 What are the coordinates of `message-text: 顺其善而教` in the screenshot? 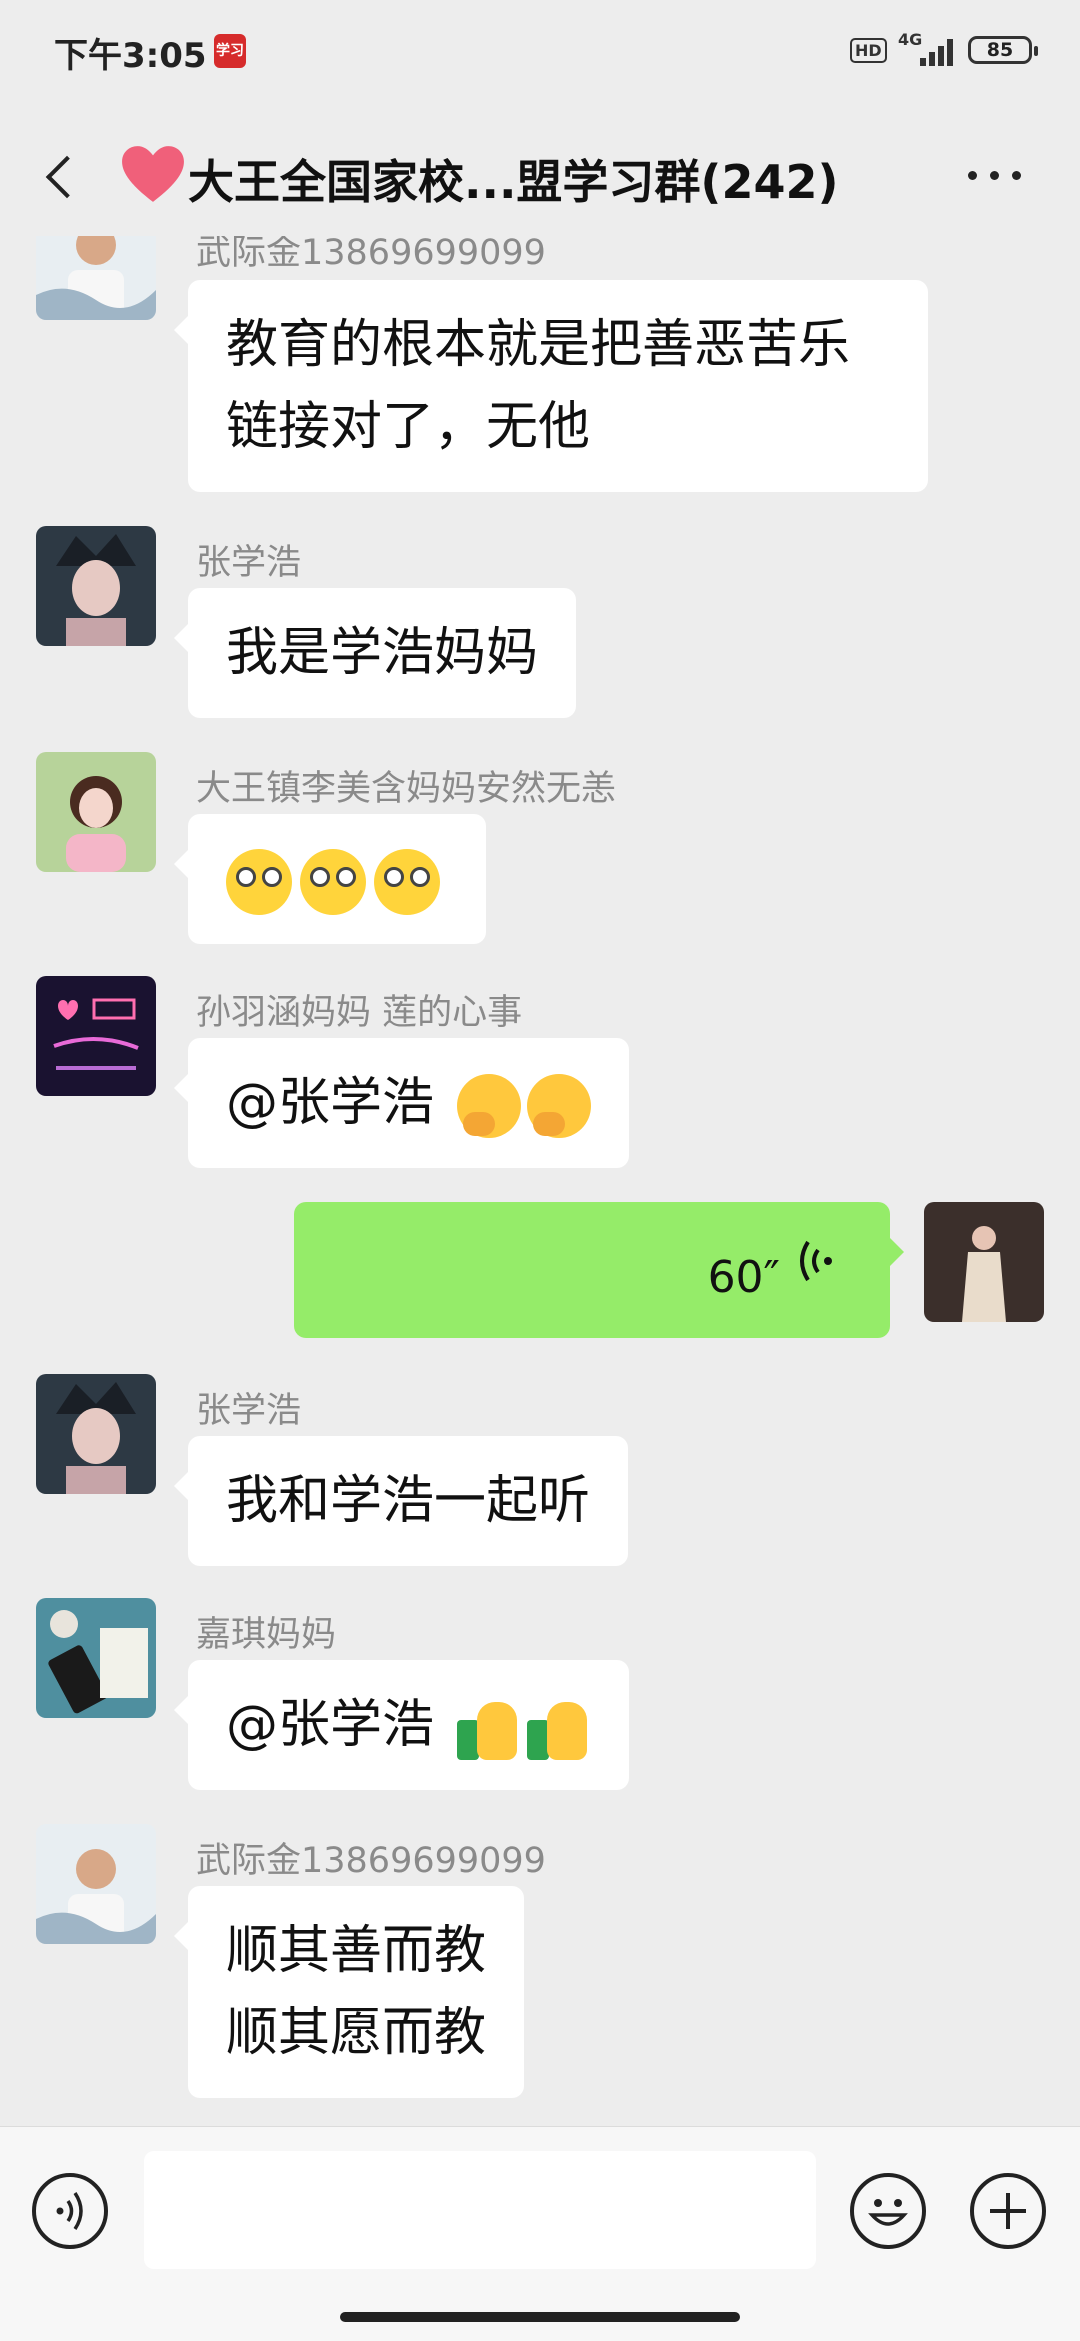 It's located at (356, 1951).